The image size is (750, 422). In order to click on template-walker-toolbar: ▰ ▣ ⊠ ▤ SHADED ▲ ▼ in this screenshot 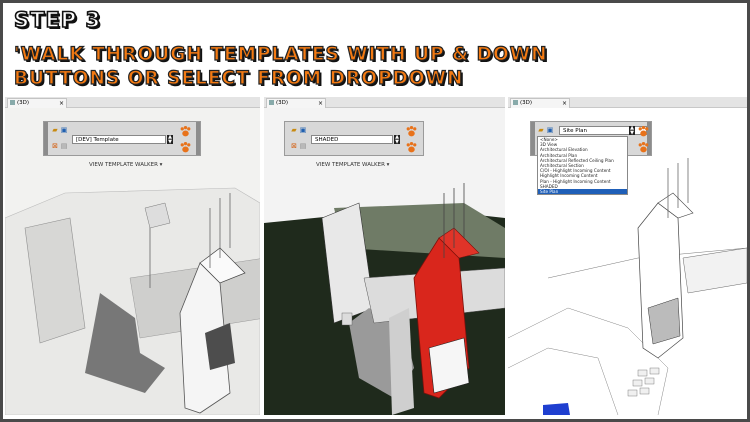, I will do `click(354, 138)`.